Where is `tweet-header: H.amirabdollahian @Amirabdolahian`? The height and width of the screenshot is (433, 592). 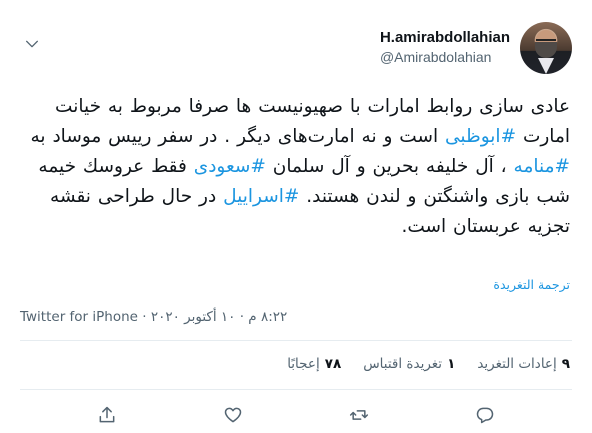 tweet-header: H.amirabdollahian @Amirabdolahian is located at coordinates (296, 48).